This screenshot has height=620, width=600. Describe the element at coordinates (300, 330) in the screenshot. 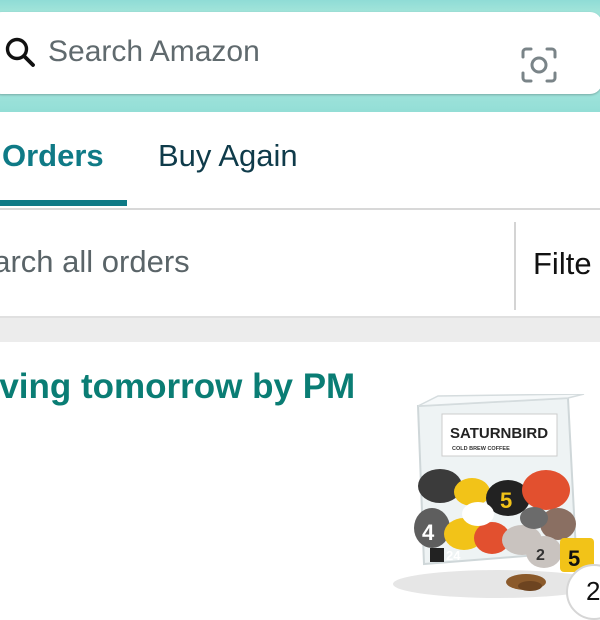

I see `section-separator` at that location.